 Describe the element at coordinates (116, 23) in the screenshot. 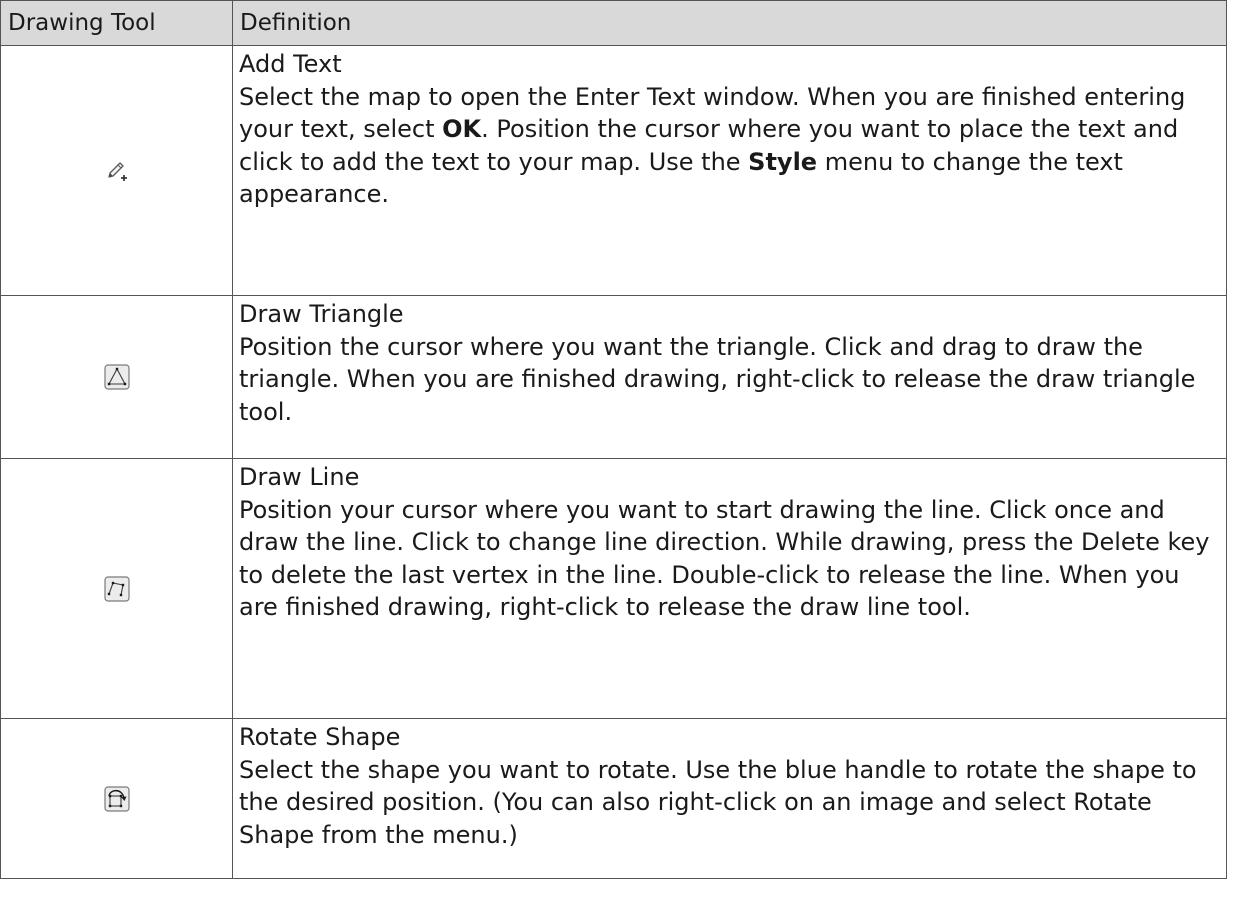

I see `column-header-drawing-tool: Drawing Tool` at that location.